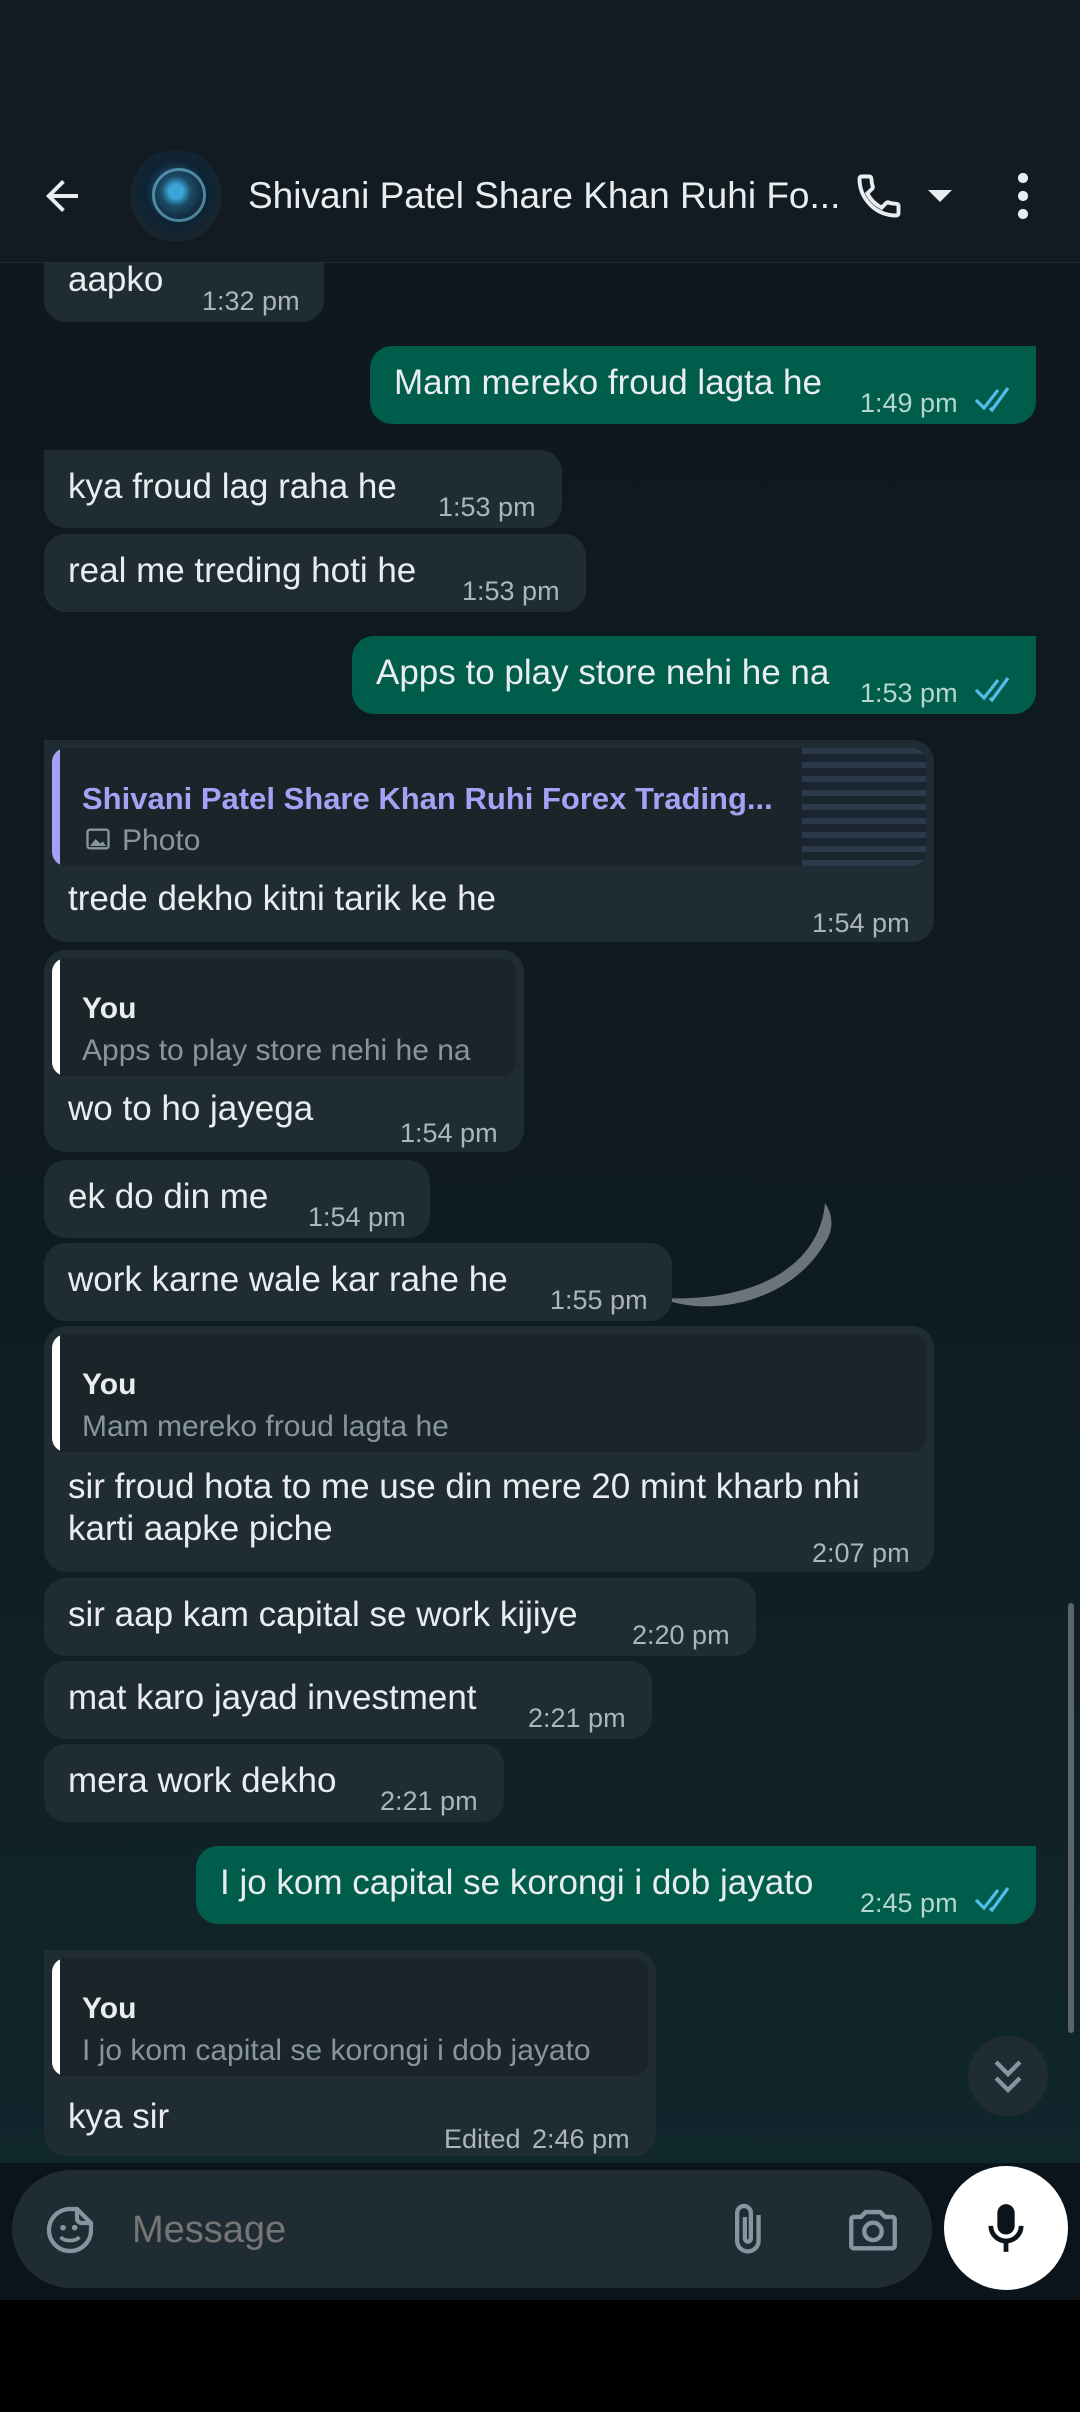  What do you see at coordinates (909, 403) in the screenshot?
I see `message-time: 1:49 pm` at bounding box center [909, 403].